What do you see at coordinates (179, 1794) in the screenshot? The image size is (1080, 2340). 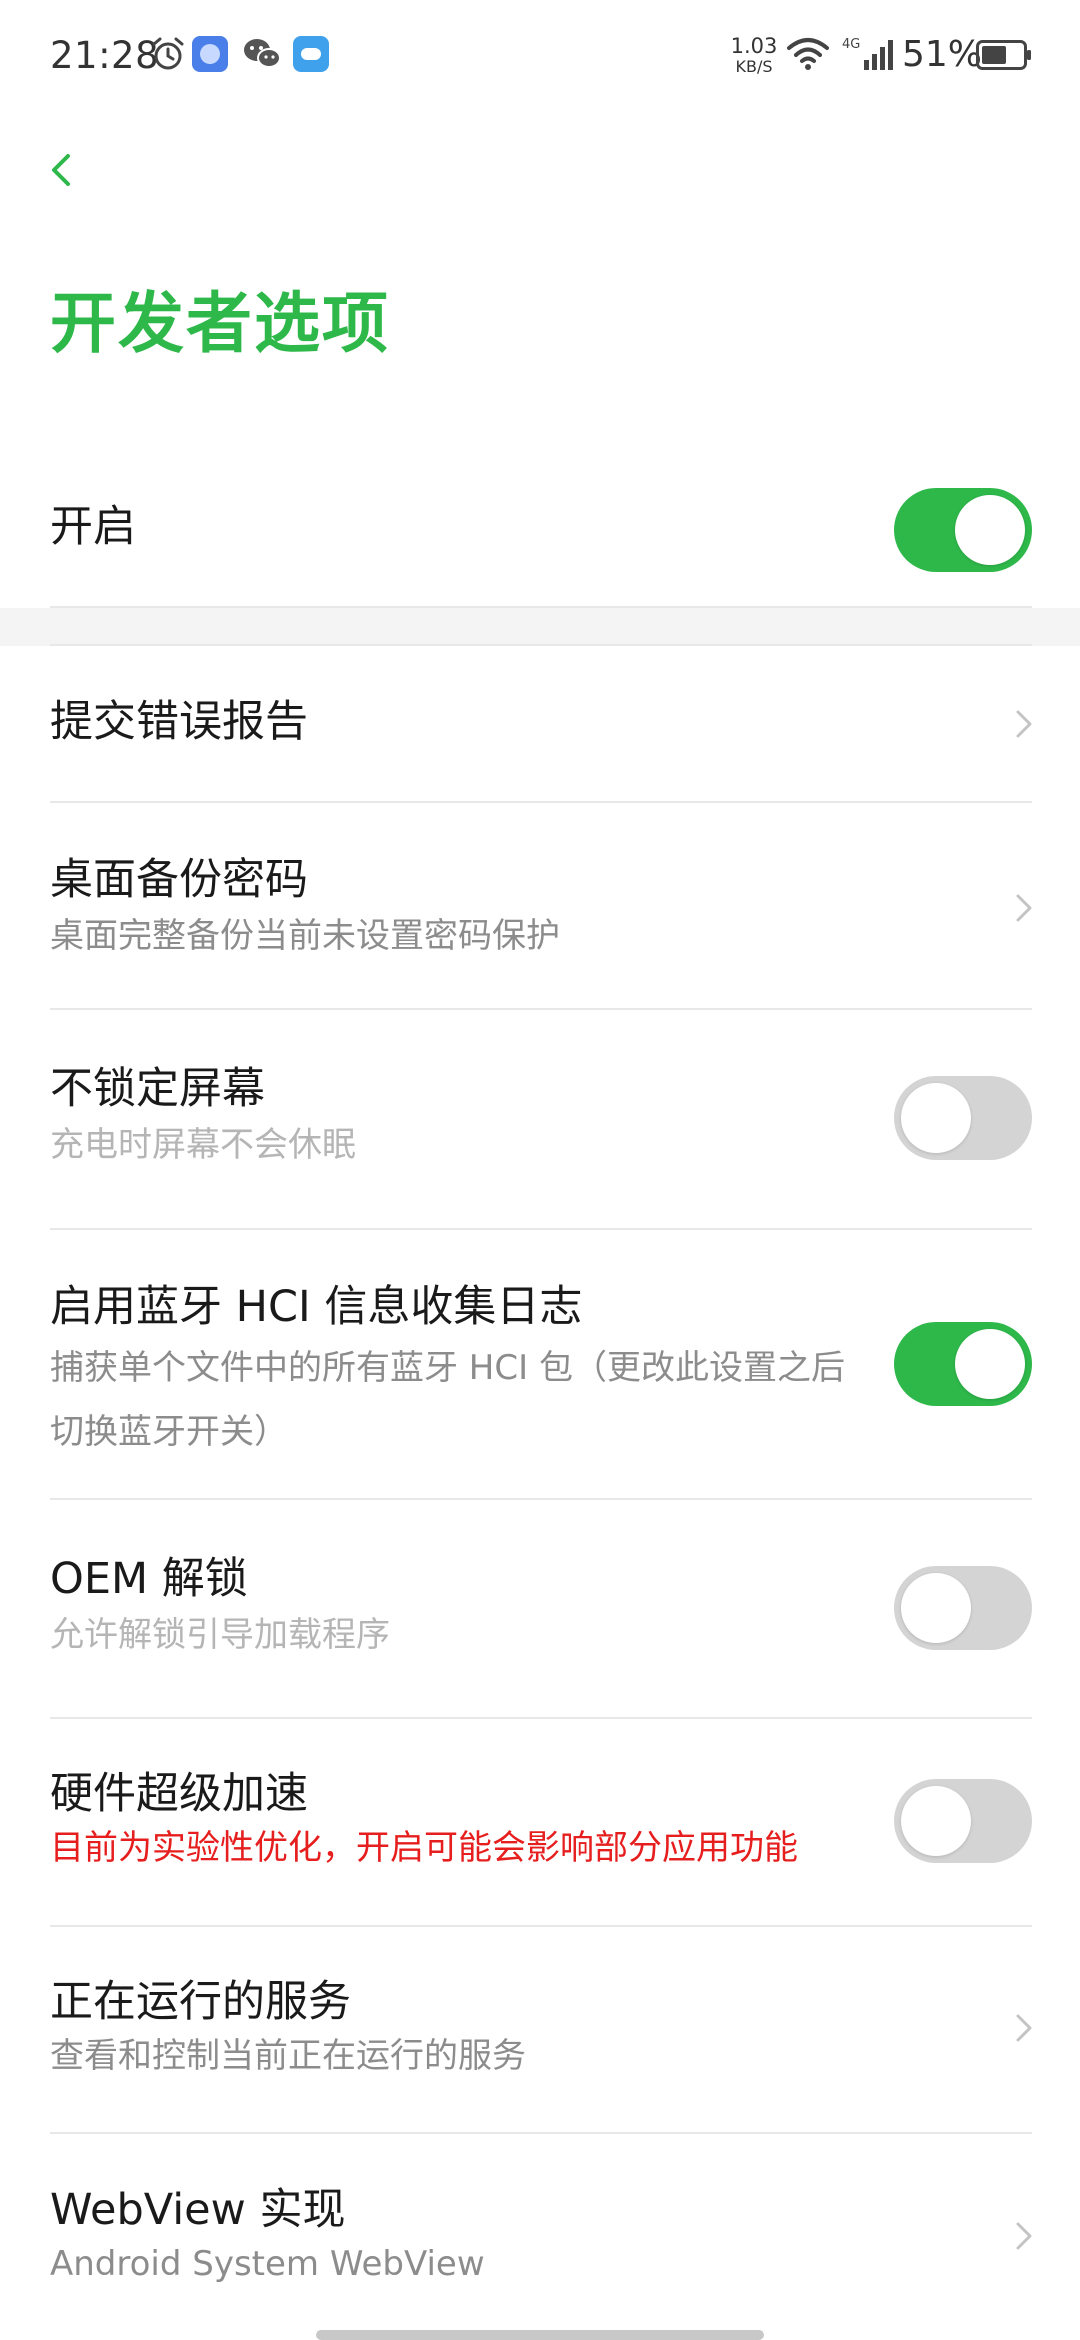 I see `setting-hw-accel-label: 硬件超级加速` at bounding box center [179, 1794].